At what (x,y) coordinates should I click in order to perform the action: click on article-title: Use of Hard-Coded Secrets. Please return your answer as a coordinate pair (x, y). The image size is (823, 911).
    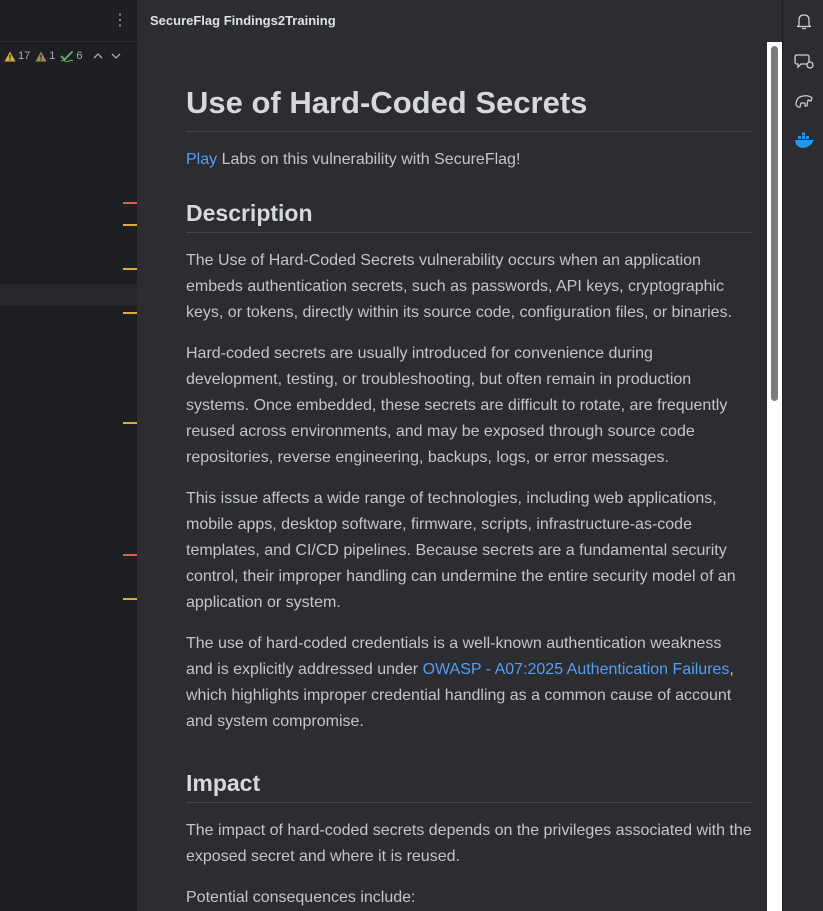
    Looking at the image, I should click on (469, 87).